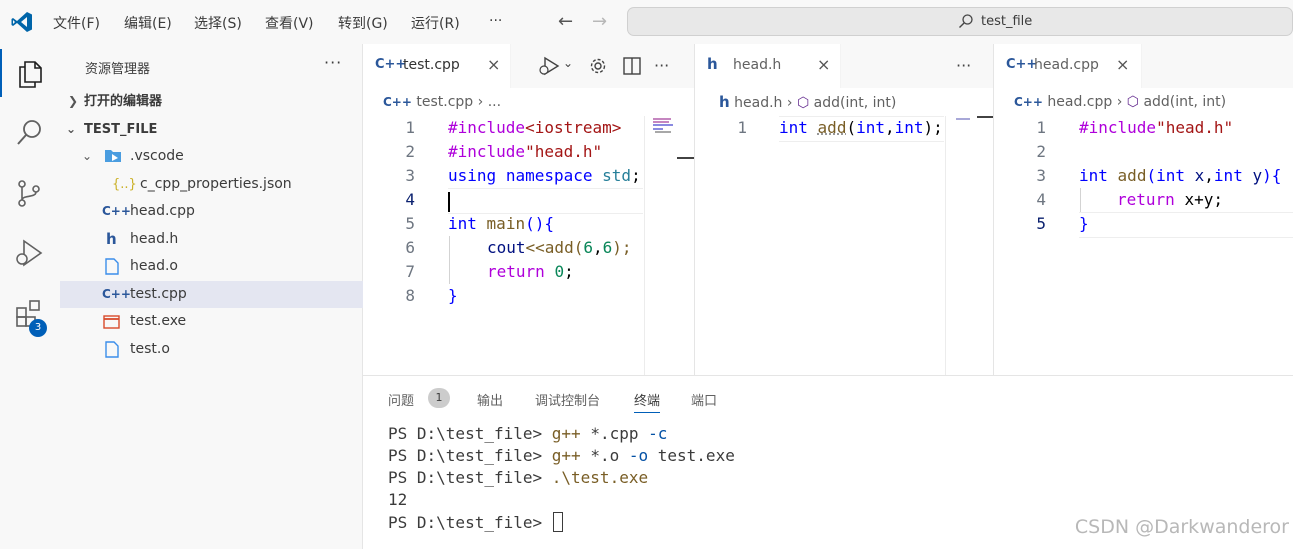  I want to click on tree-item-json: {..} c_cpp_properties.json, so click(211, 184).